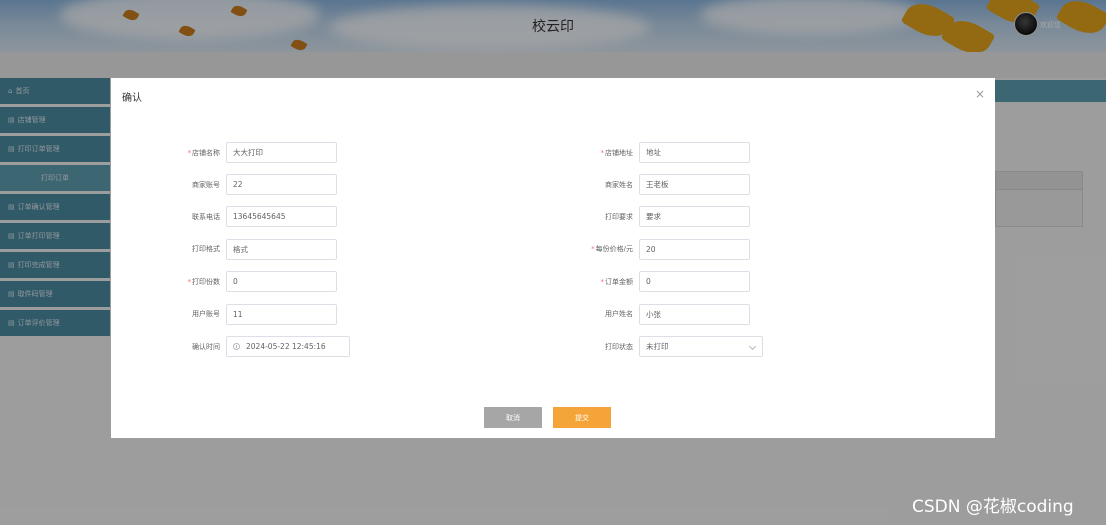 Image resolution: width=1106 pixels, height=525 pixels. Describe the element at coordinates (701, 346) in the screenshot. I see `print-status-select: 未打印` at that location.